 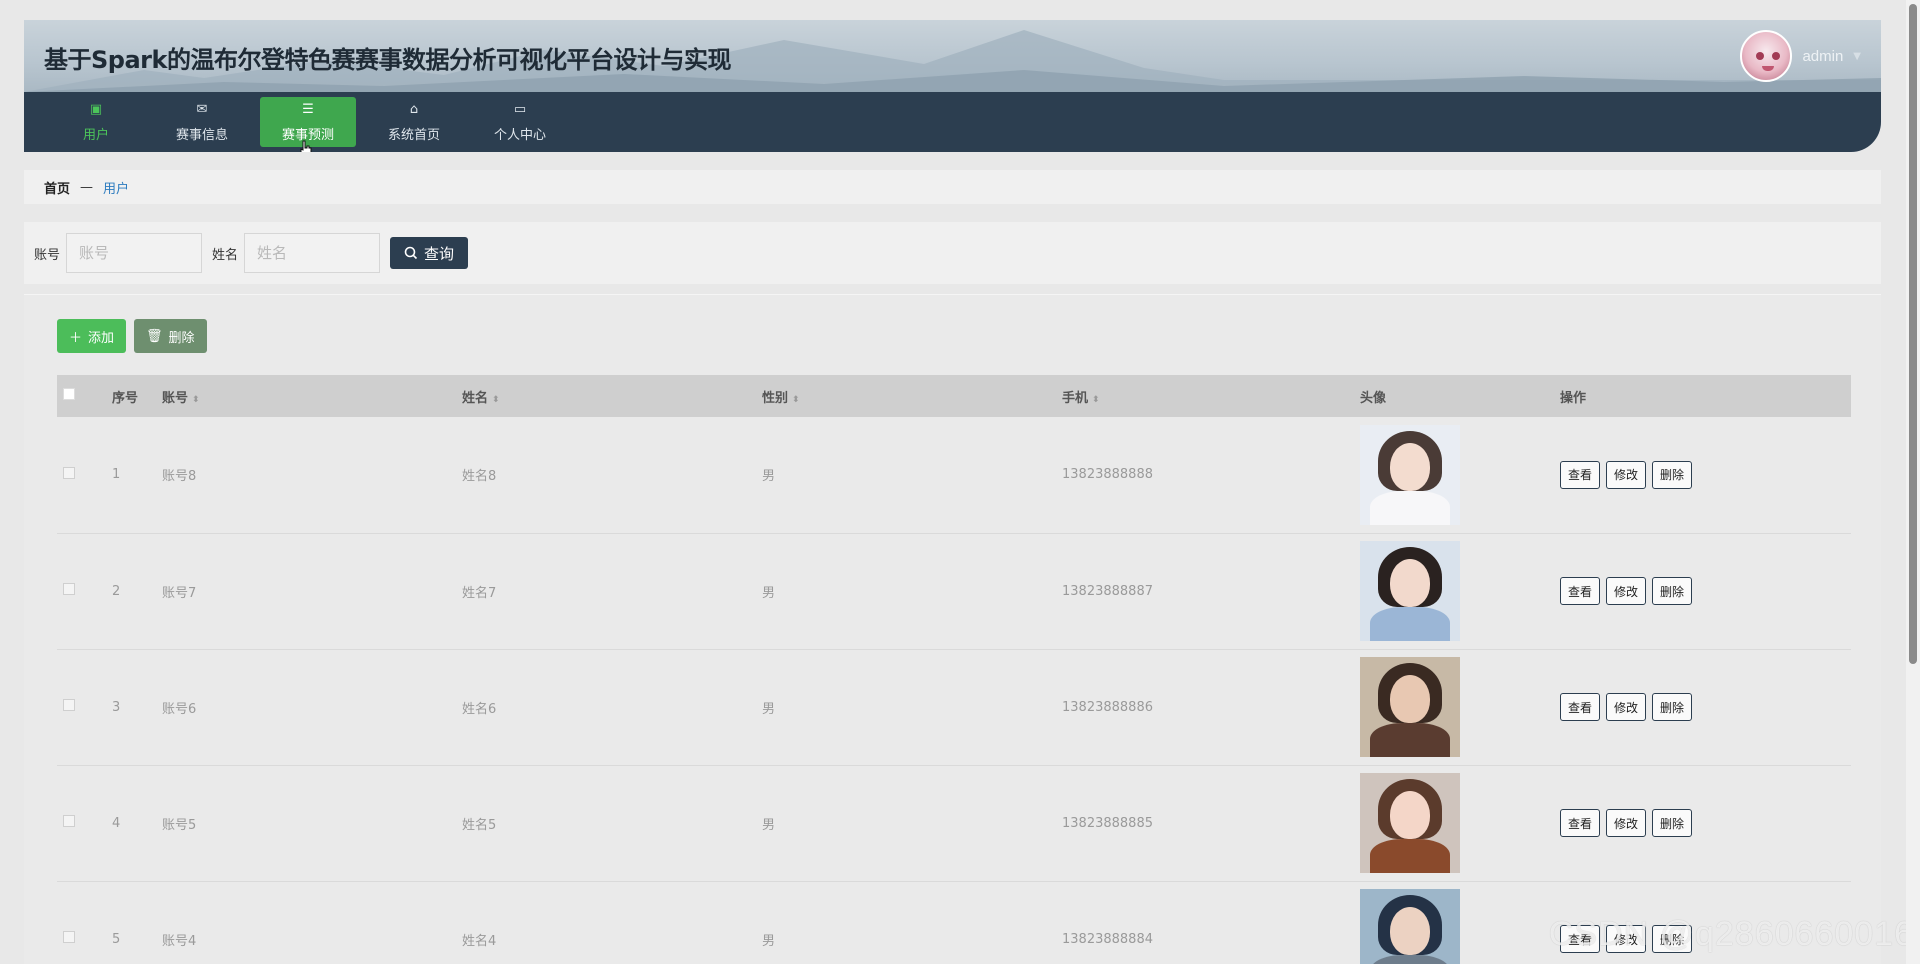 What do you see at coordinates (154, 336) in the screenshot?
I see `trash-icon: 🗑` at bounding box center [154, 336].